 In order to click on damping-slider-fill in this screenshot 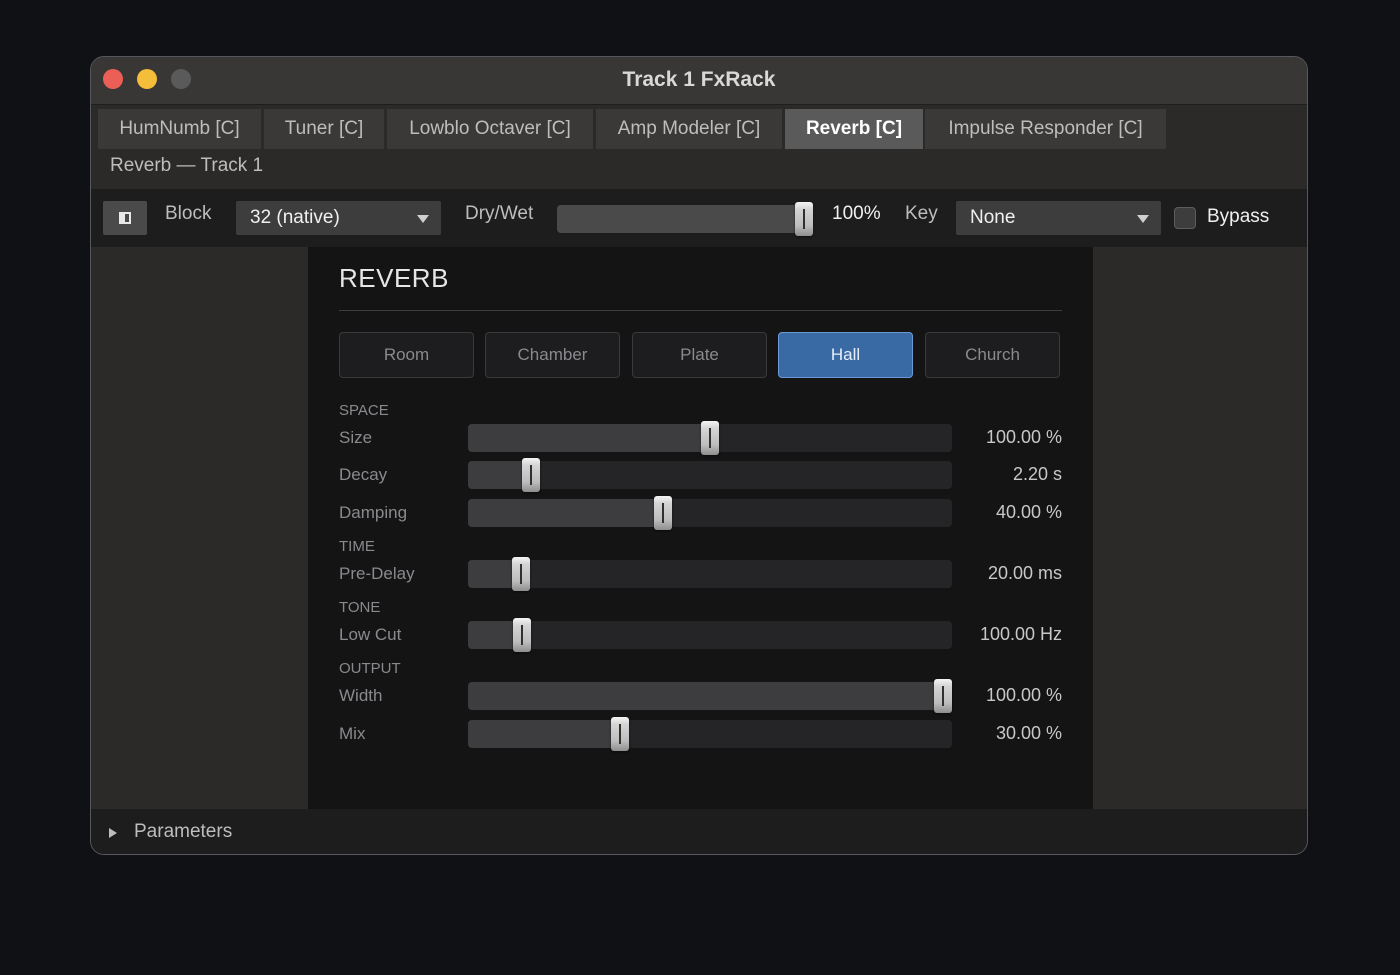, I will do `click(566, 513)`.